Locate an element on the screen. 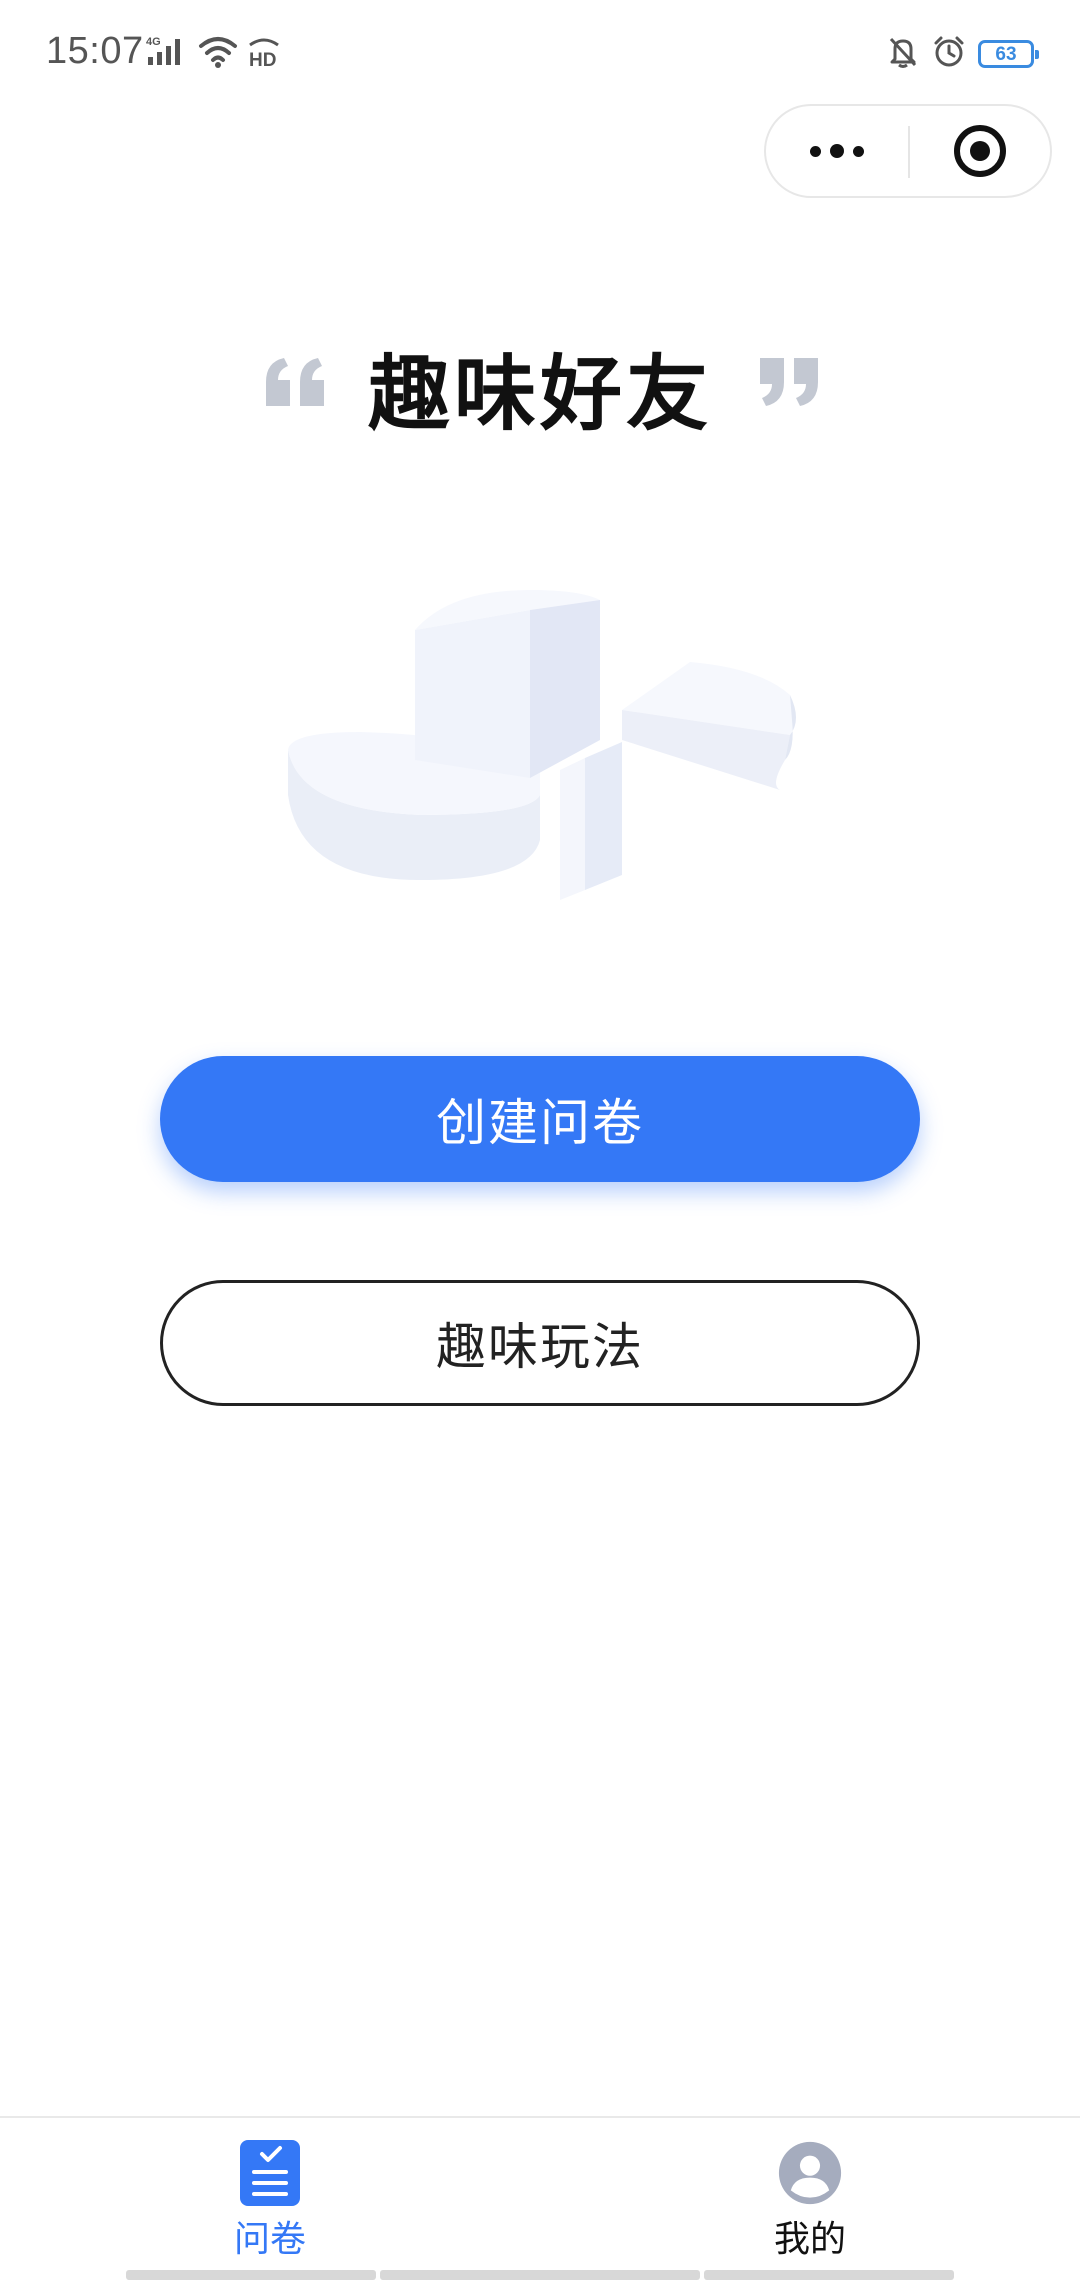  status-bar: 15:07 4G HD 63 is located at coordinates (540, 50).